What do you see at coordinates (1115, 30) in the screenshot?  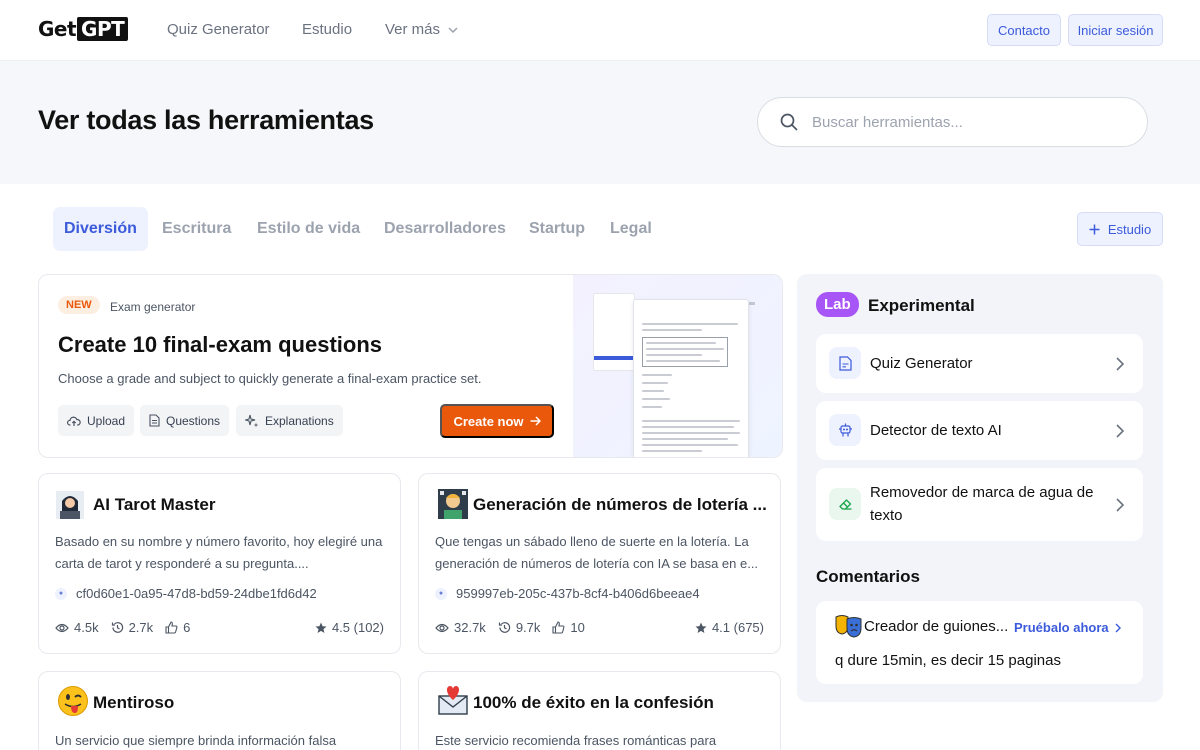 I see `login-button: Iniciar sesión` at bounding box center [1115, 30].